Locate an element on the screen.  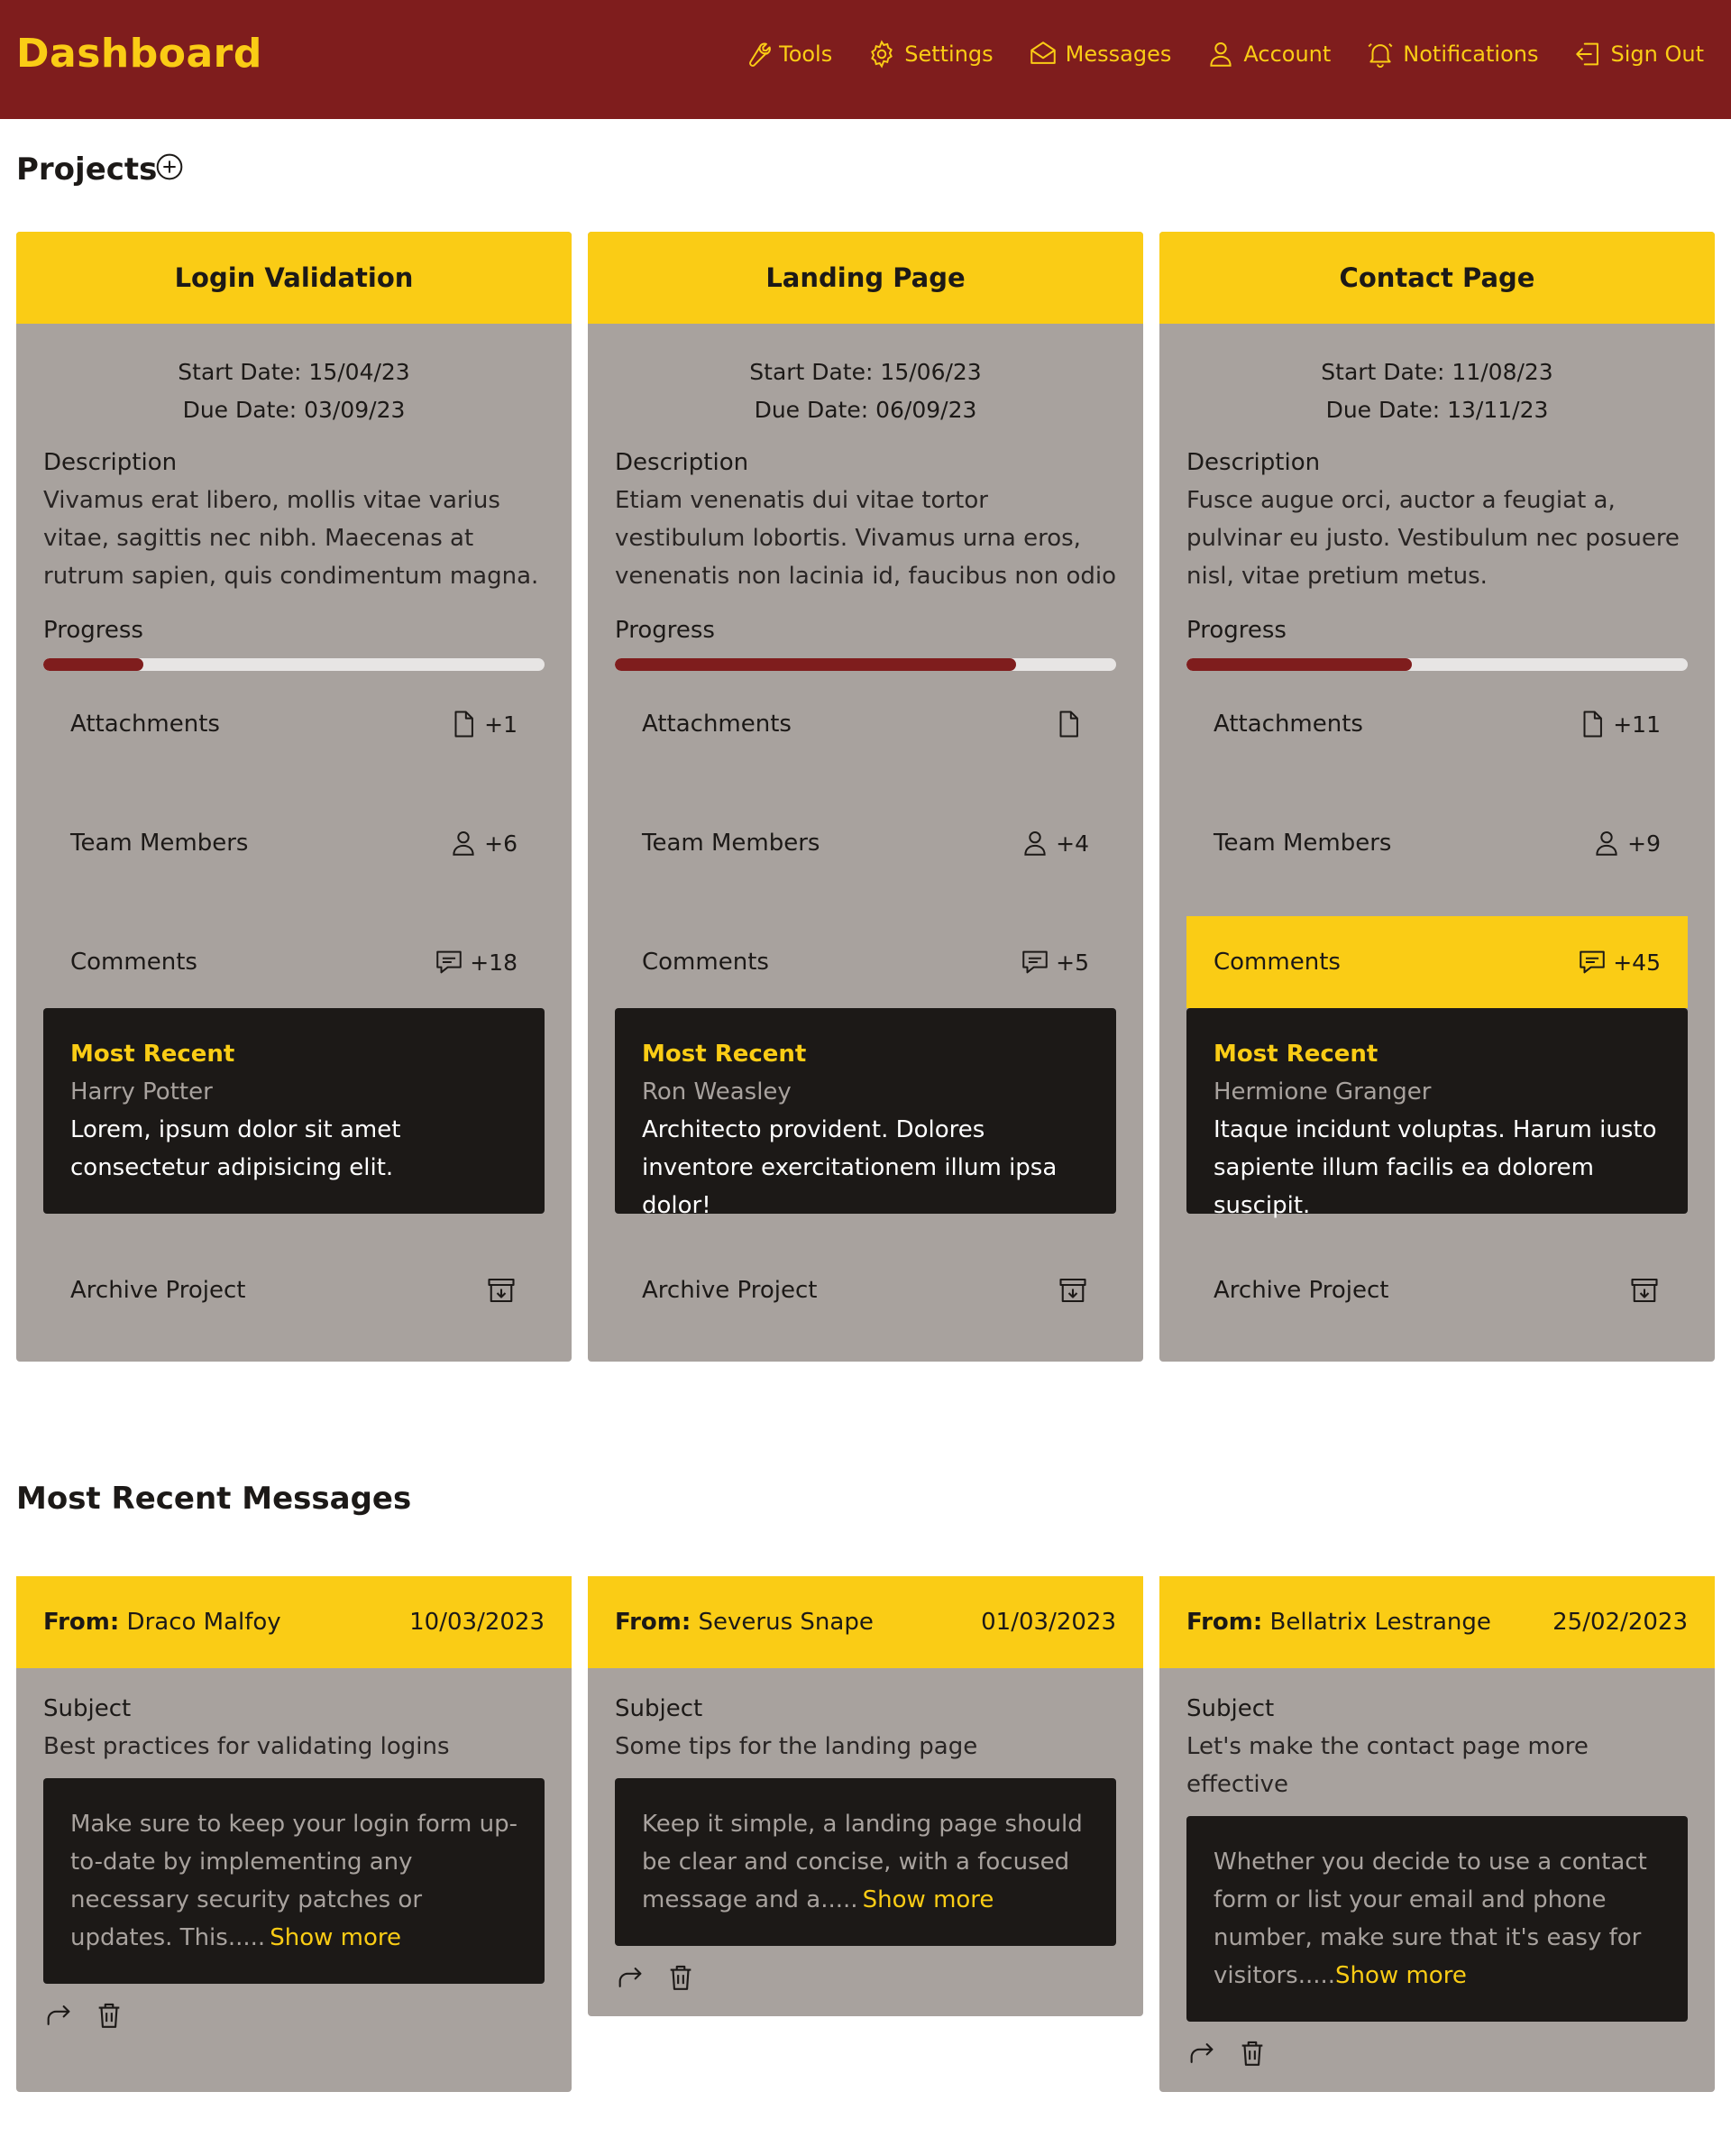
attachments-count: +1 is located at coordinates (500, 724).